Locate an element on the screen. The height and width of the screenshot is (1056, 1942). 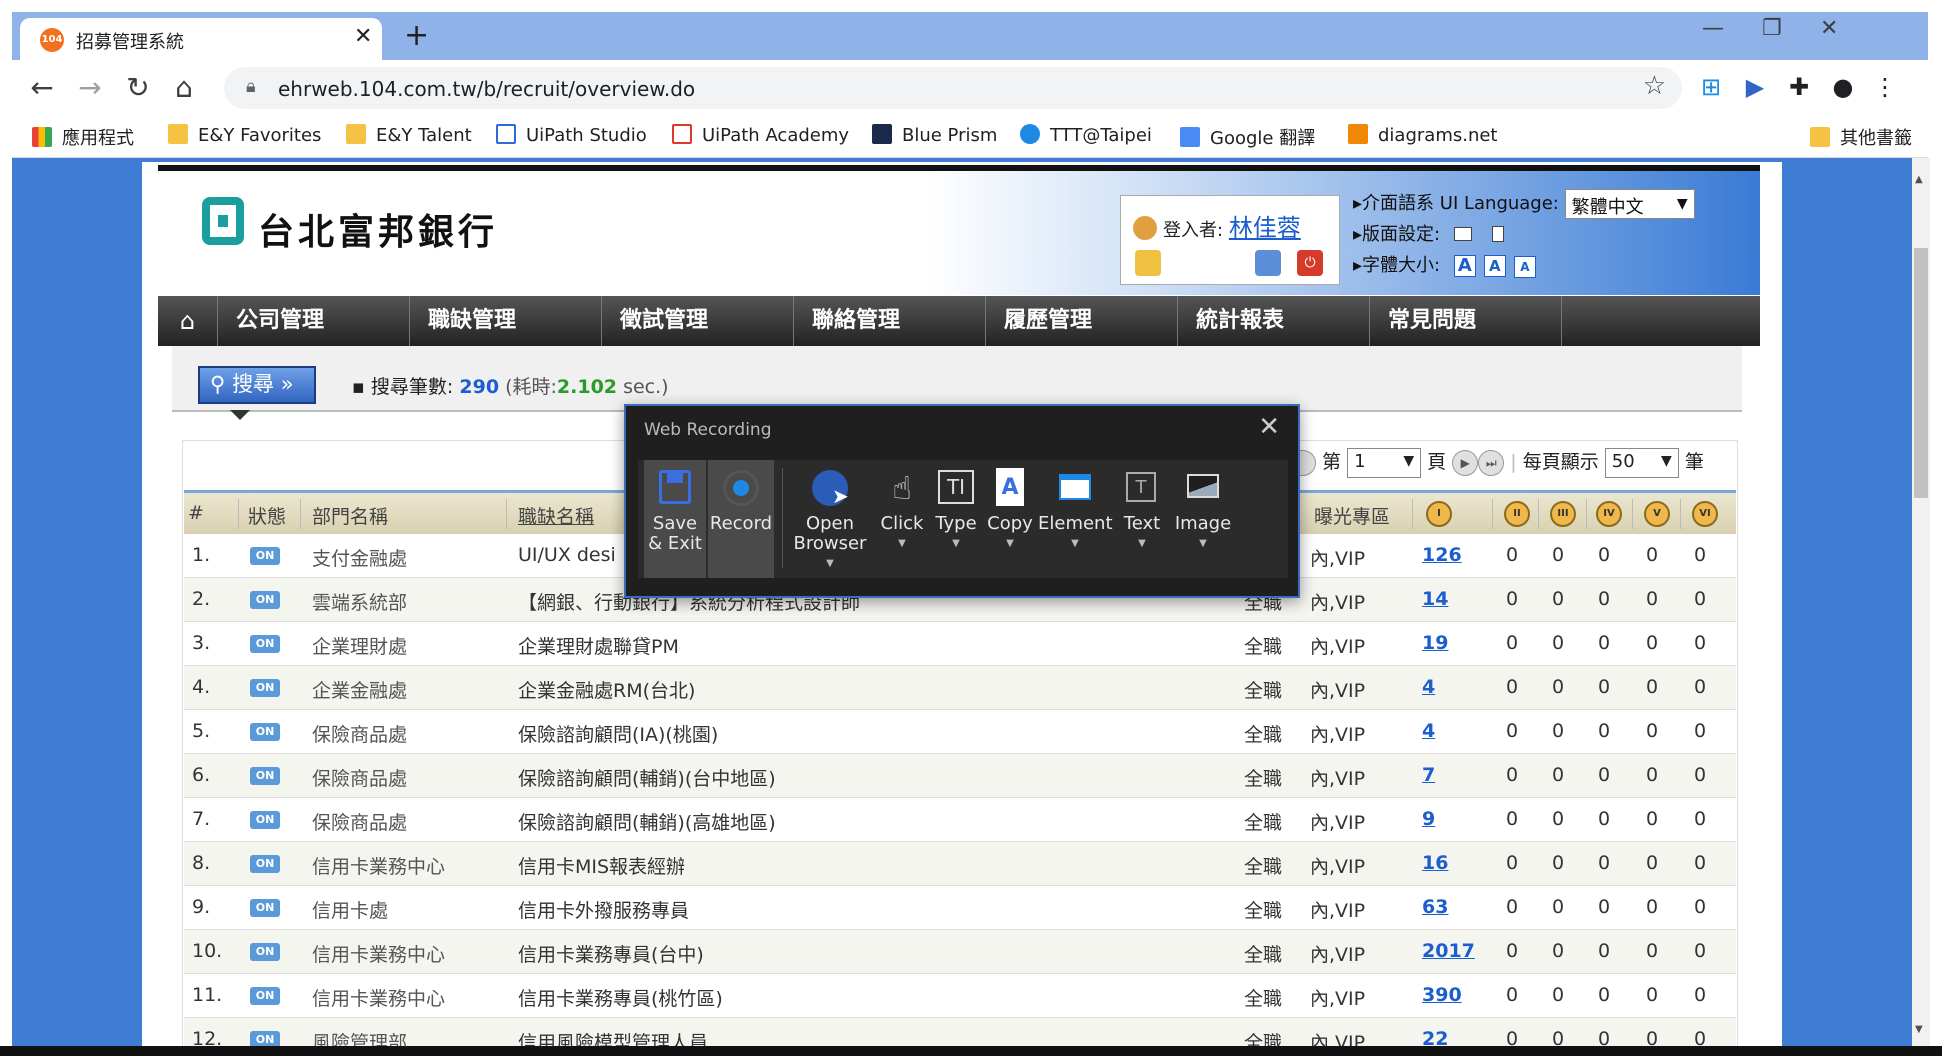
bookmark-star-icon: ☆ is located at coordinates (1654, 86).